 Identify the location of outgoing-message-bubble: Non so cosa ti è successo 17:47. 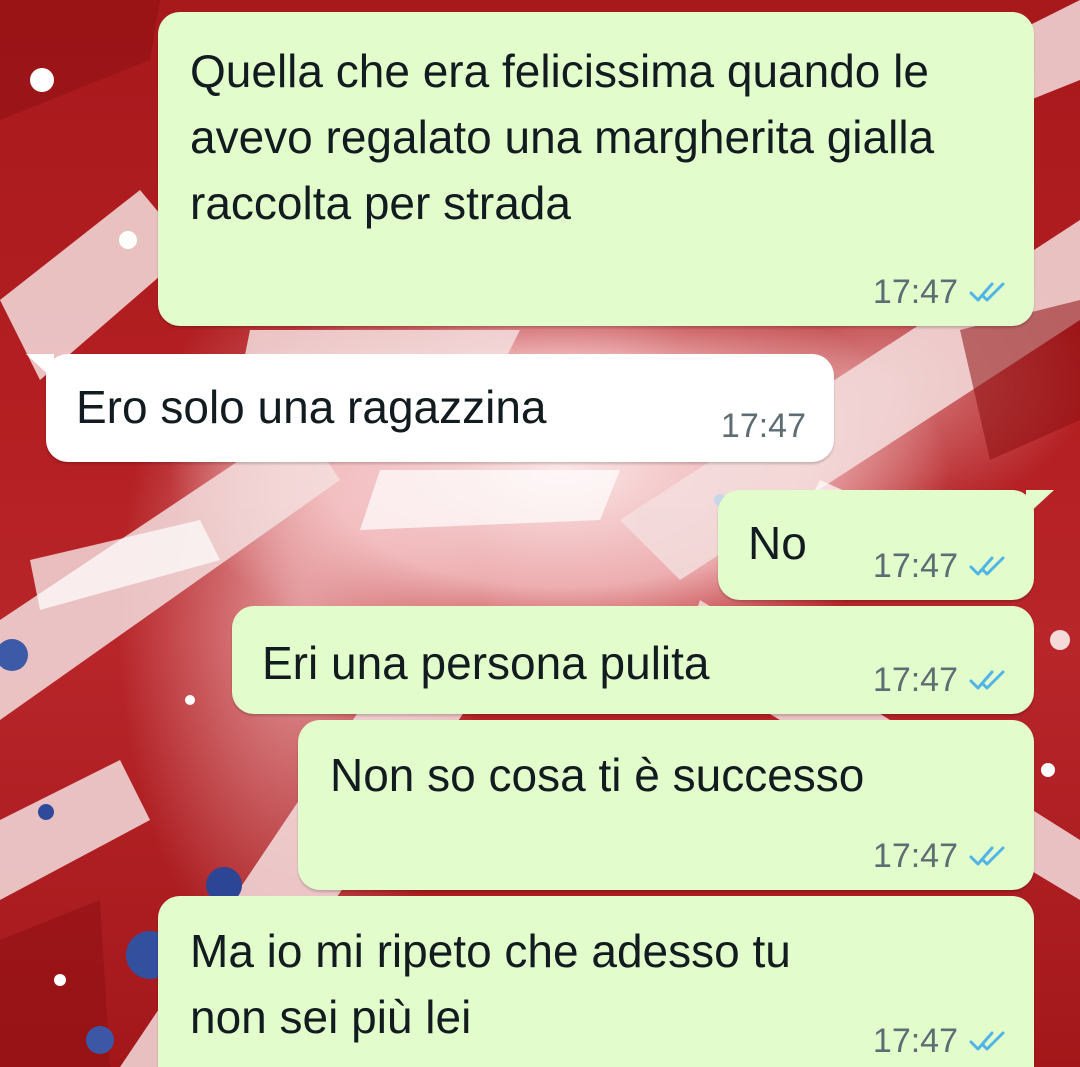
(666, 805).